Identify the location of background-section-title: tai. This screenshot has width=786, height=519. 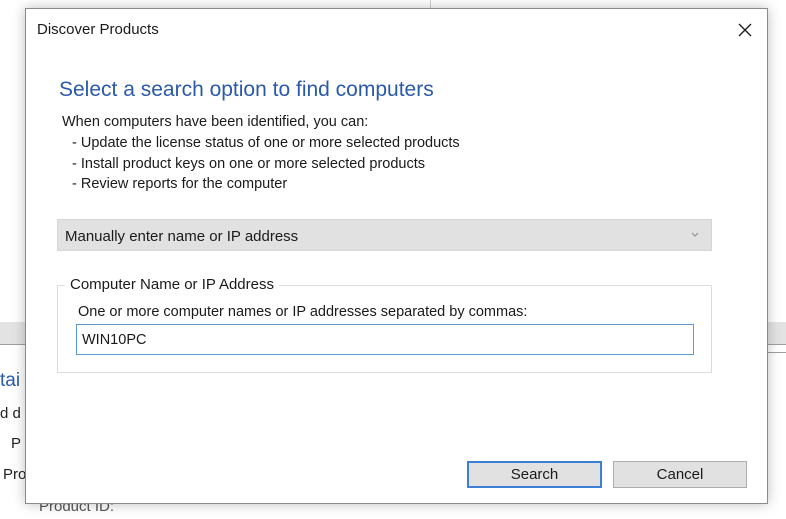
(10, 380).